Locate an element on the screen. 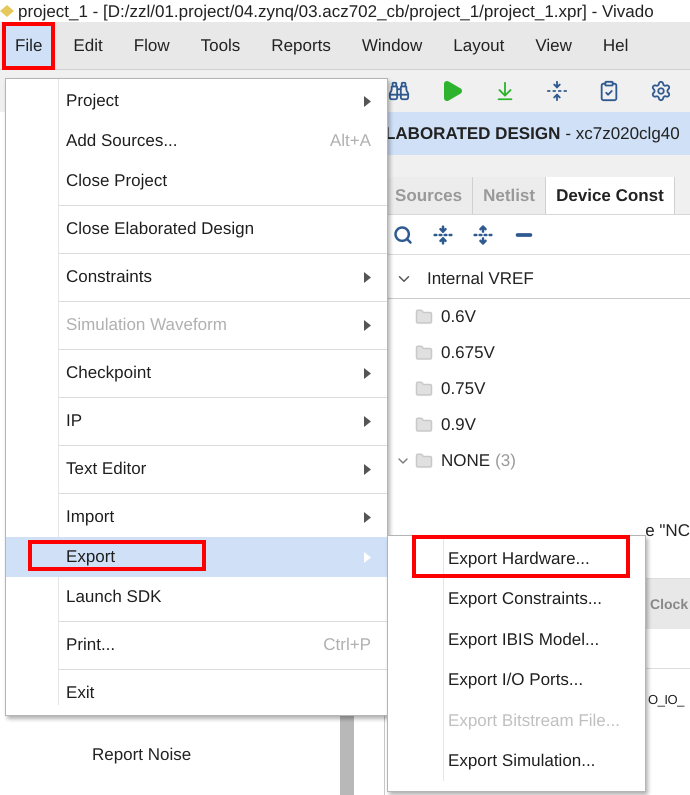  menu-item: Text Editor is located at coordinates (196, 469).